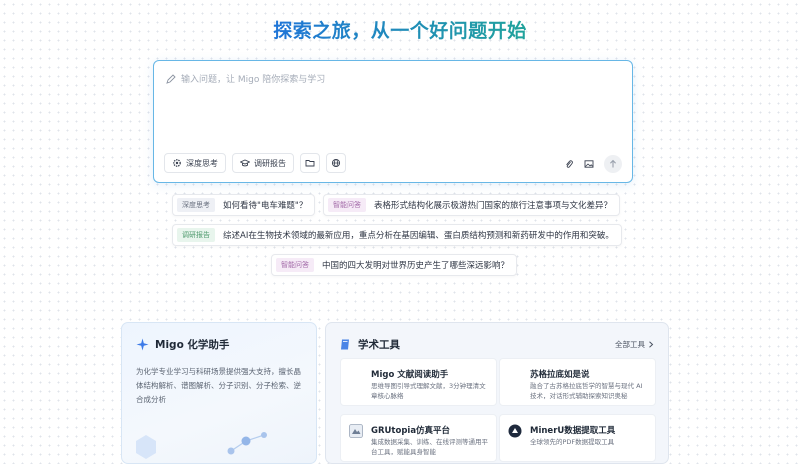 This screenshot has height=464, width=800. I want to click on tool-item-migo-reader: Migo 文献阅读助手 思维导图引导式理解文献，3分钟理清文章核心脉络, so click(418, 382).